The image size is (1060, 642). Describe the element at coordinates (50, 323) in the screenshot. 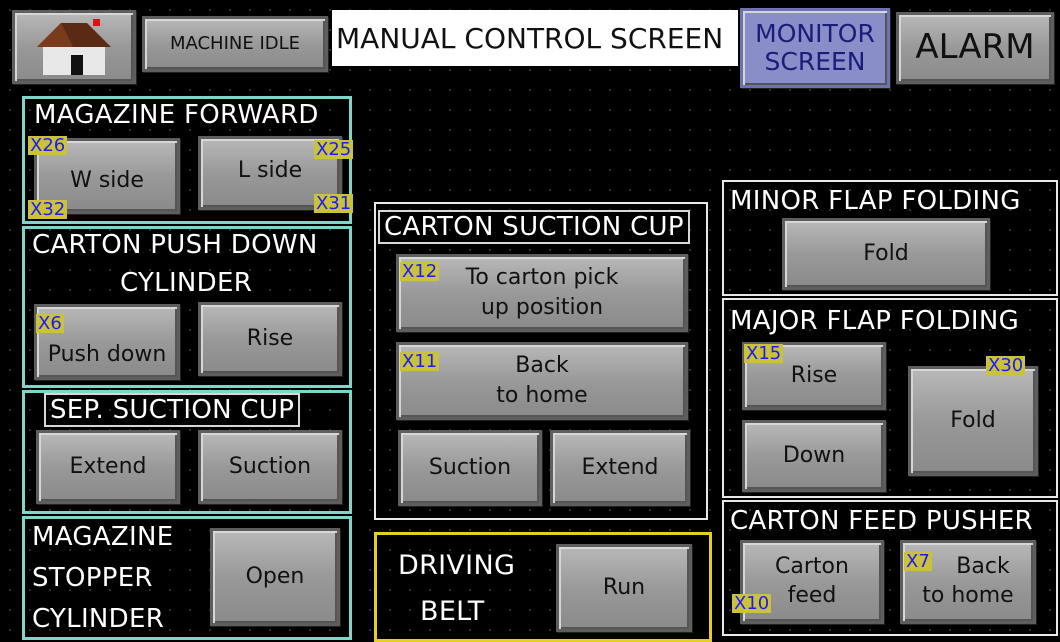

I see `tag-x6: X6` at that location.